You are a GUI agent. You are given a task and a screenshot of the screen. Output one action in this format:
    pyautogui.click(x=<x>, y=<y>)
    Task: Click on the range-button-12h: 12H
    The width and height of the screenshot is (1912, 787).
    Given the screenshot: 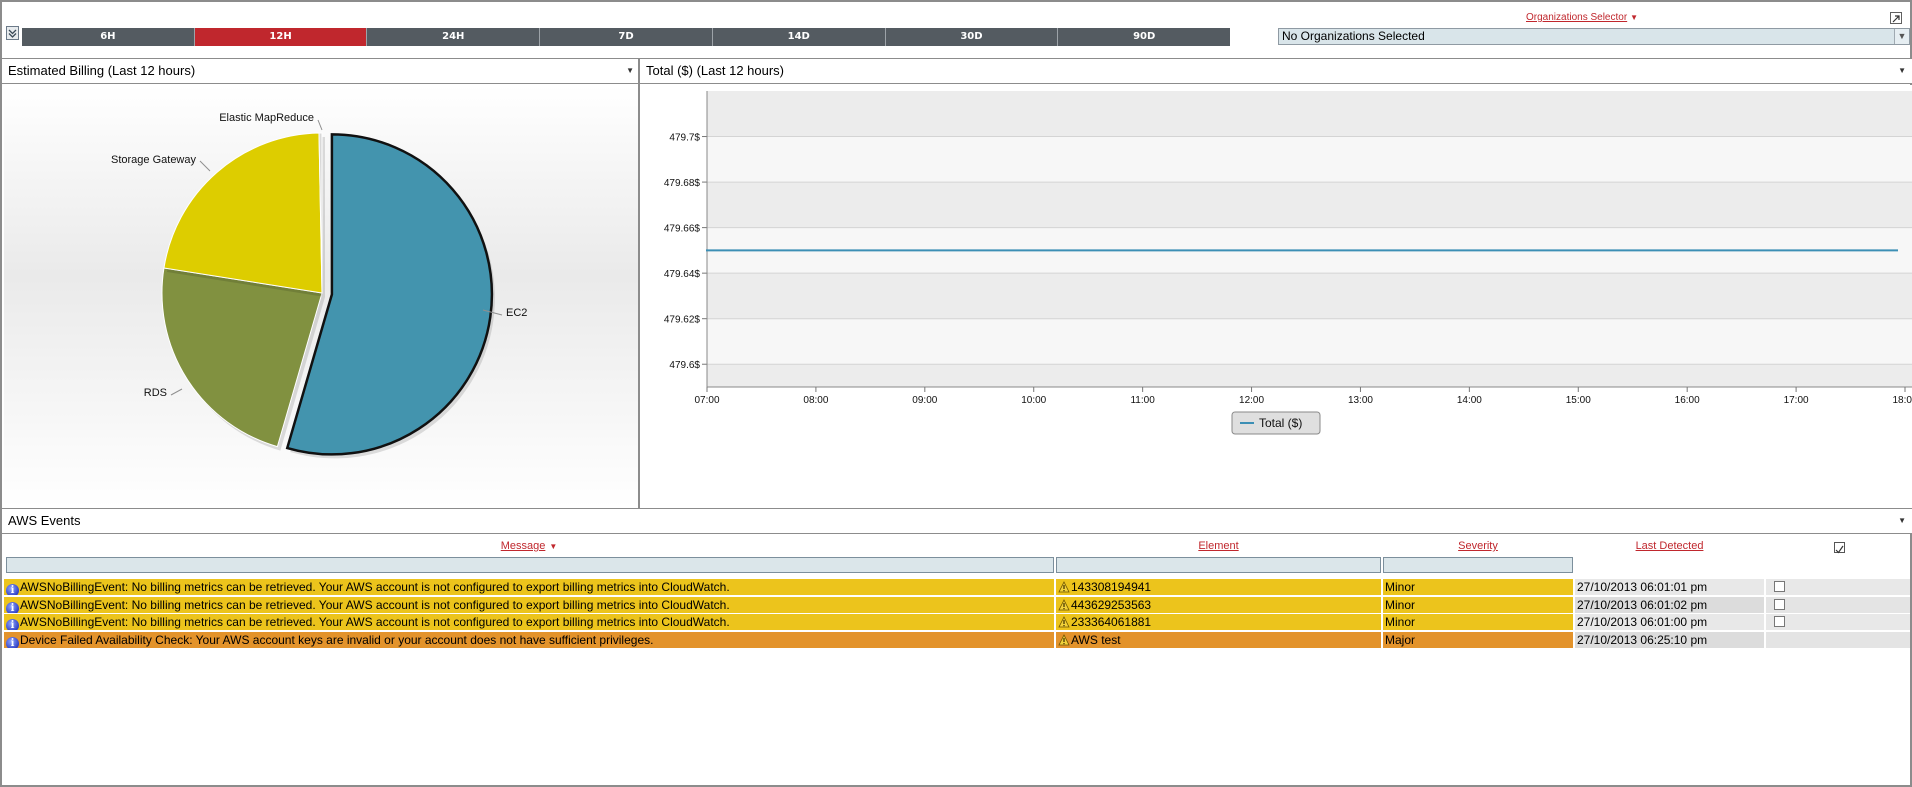 What is the action you would take?
    pyautogui.click(x=281, y=37)
    